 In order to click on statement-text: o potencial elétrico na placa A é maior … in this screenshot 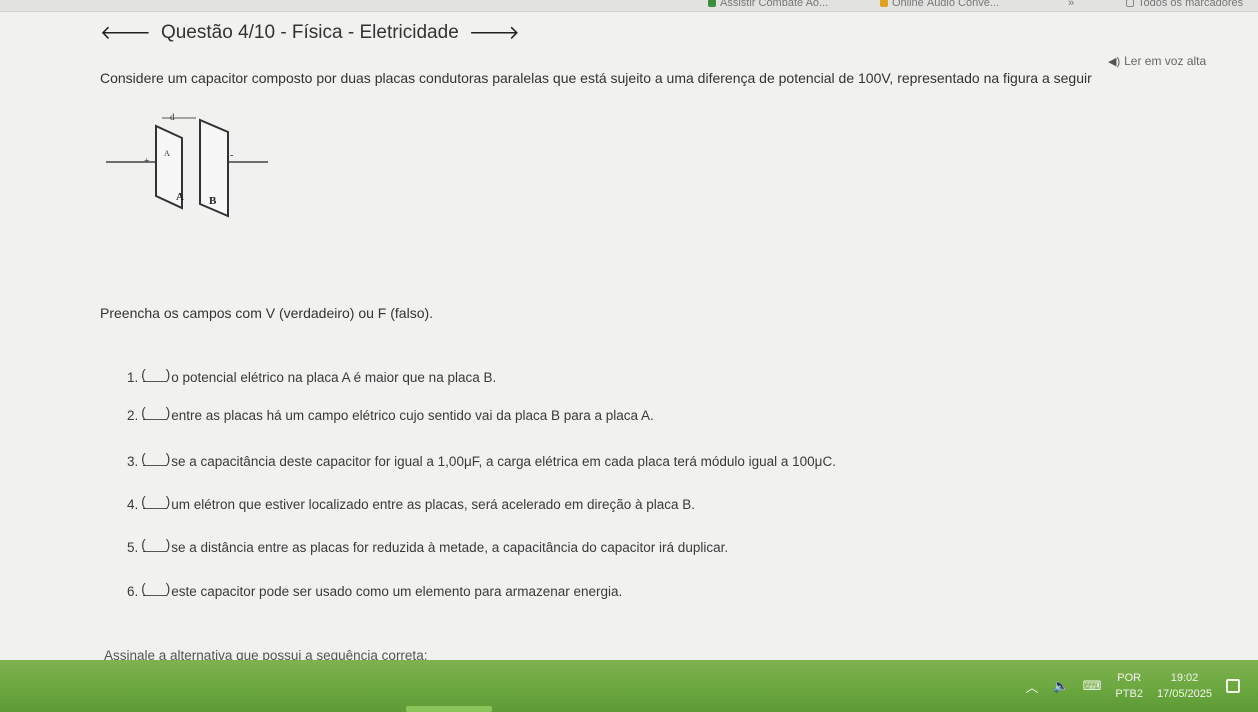, I will do `click(334, 377)`.